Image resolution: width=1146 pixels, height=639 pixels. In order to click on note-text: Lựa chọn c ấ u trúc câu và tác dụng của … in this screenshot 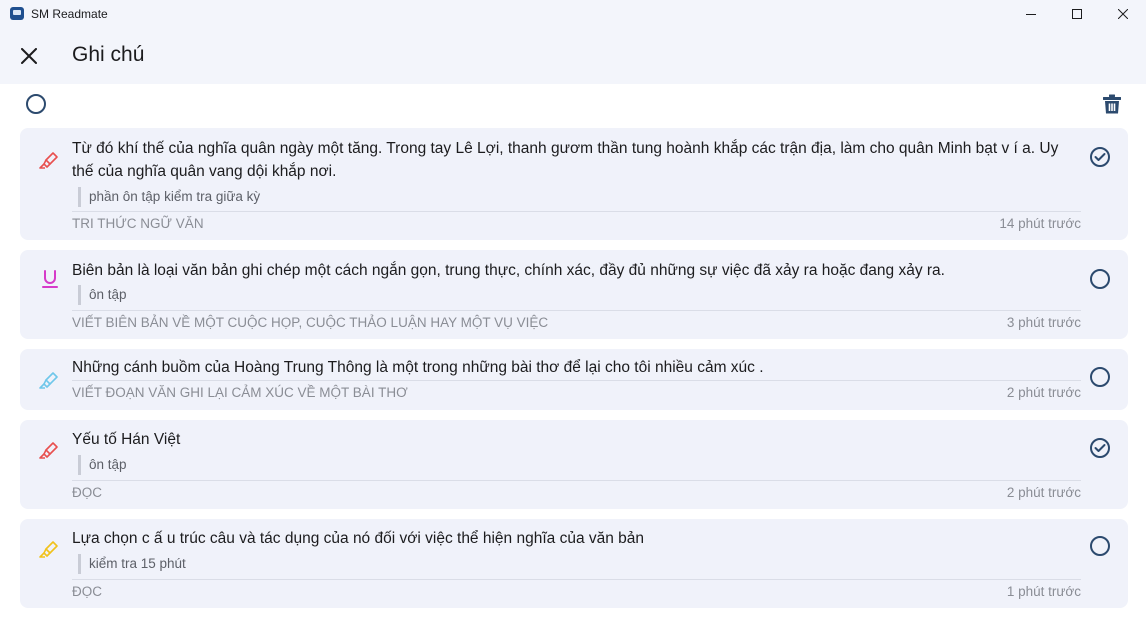, I will do `click(358, 538)`.